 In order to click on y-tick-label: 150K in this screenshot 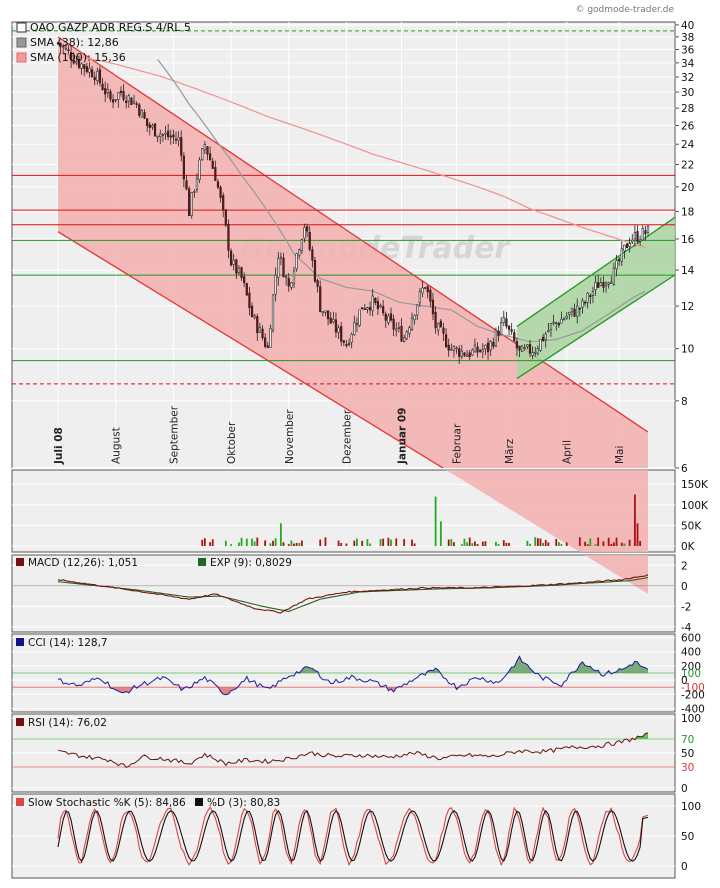, I will do `click(695, 485)`.